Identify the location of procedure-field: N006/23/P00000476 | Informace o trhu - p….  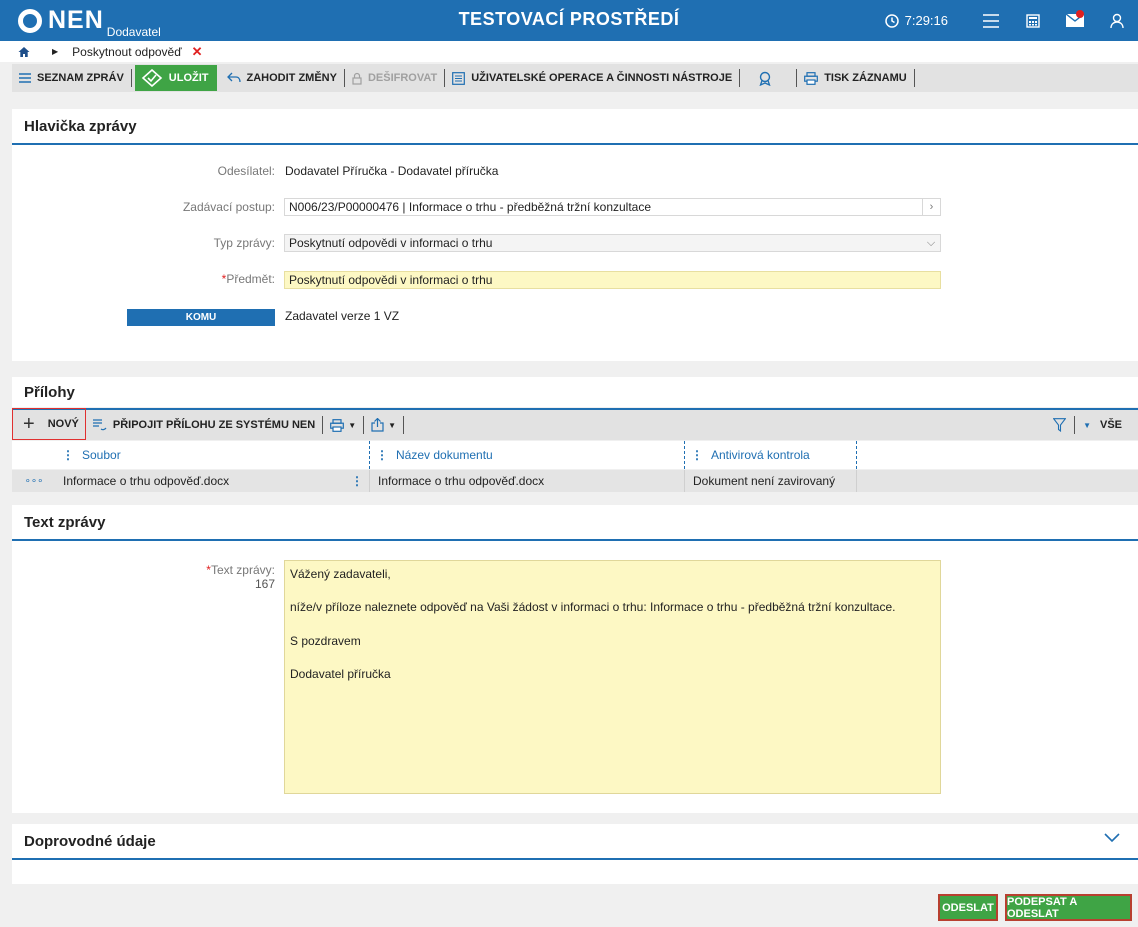
(612, 207).